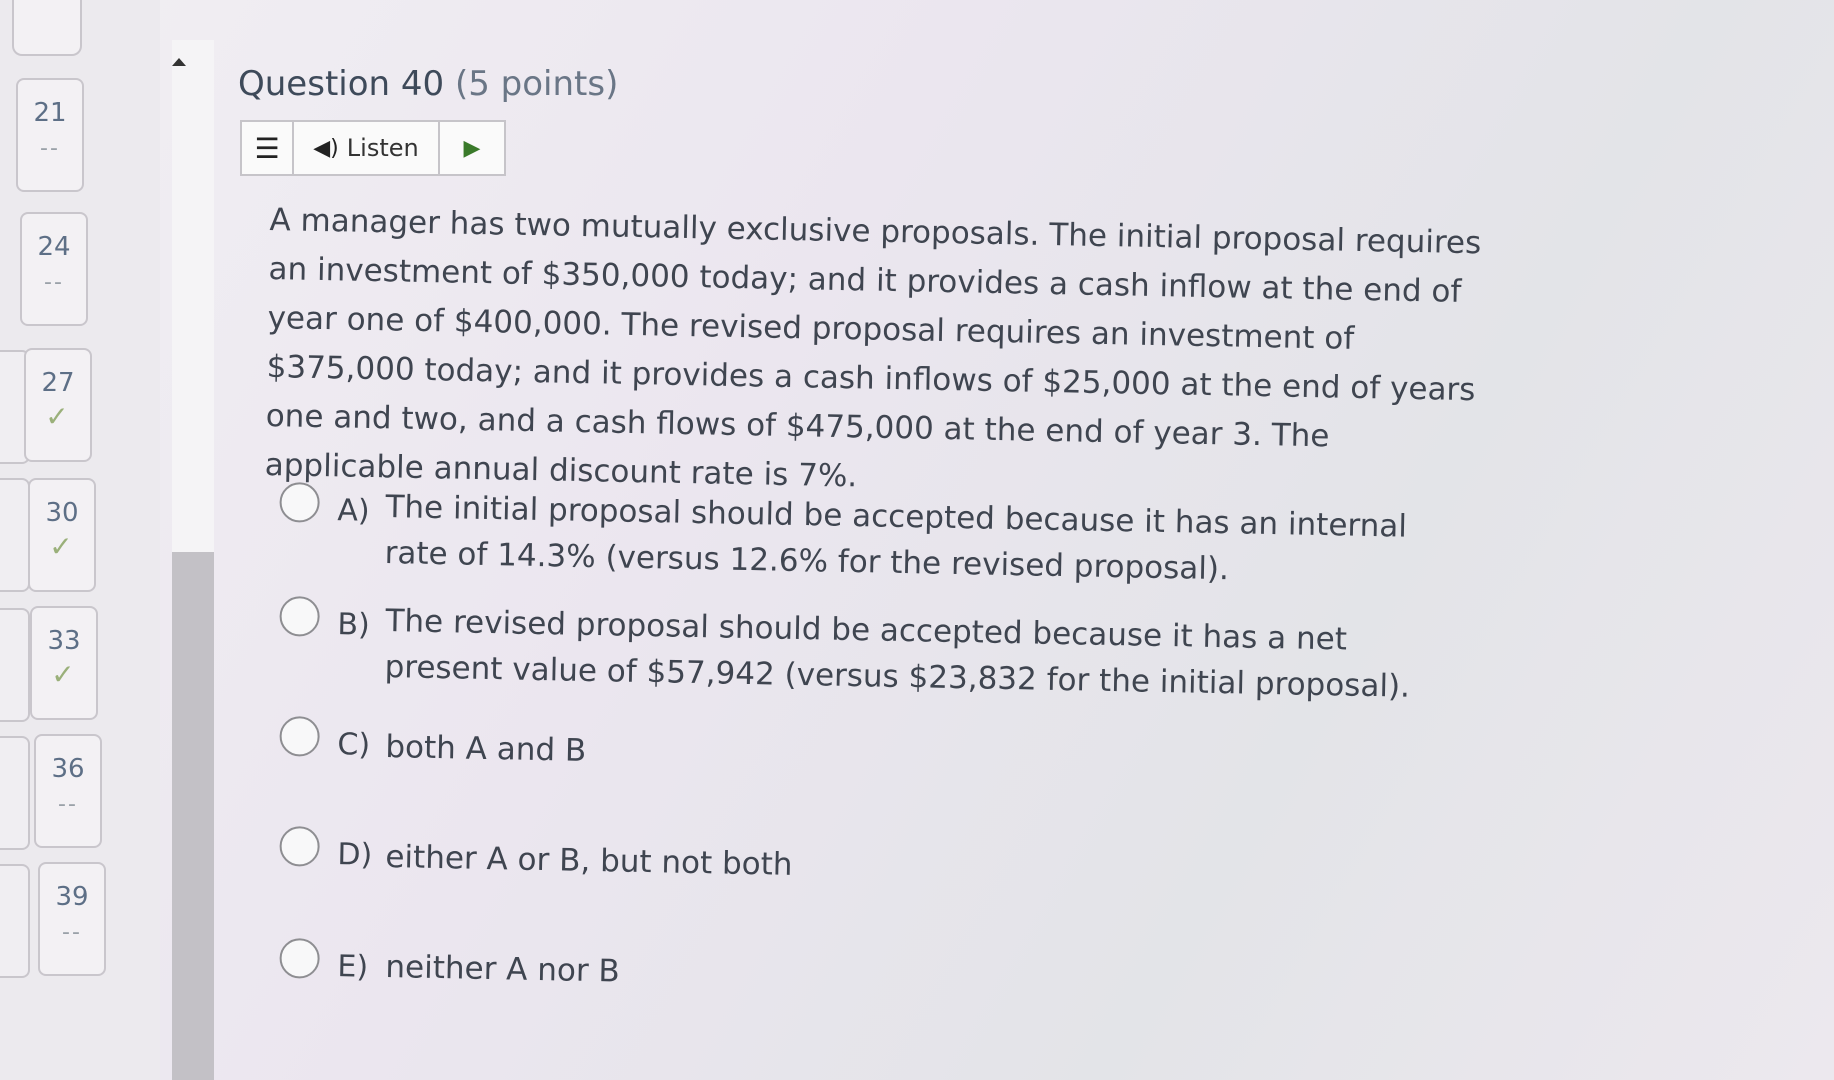  What do you see at coordinates (47, 28) in the screenshot?
I see `question-card-previous` at bounding box center [47, 28].